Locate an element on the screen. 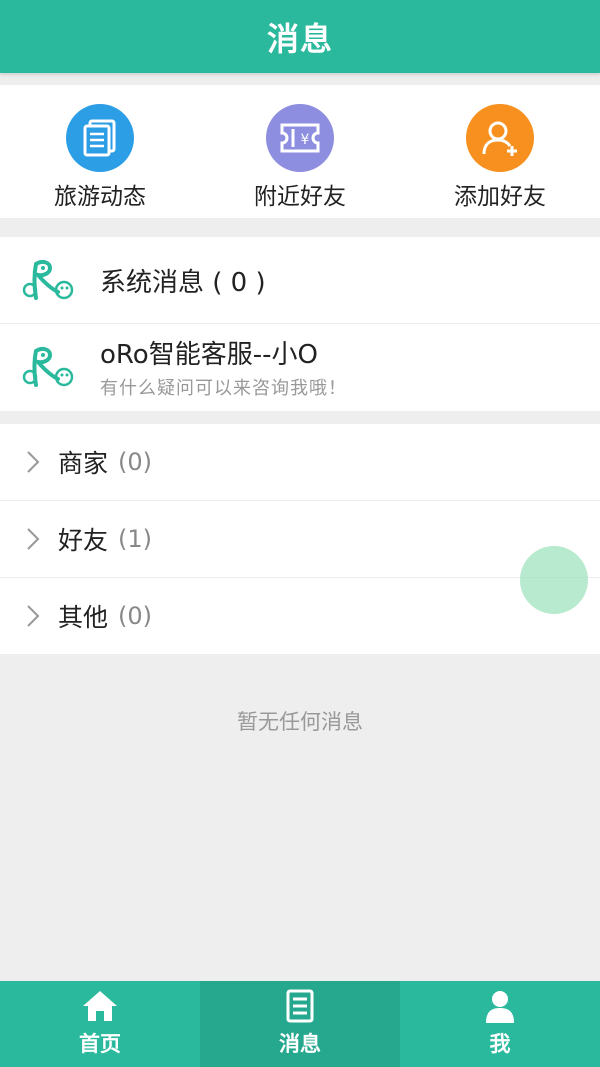  tab-home: 首页 is located at coordinates (100, 1024).